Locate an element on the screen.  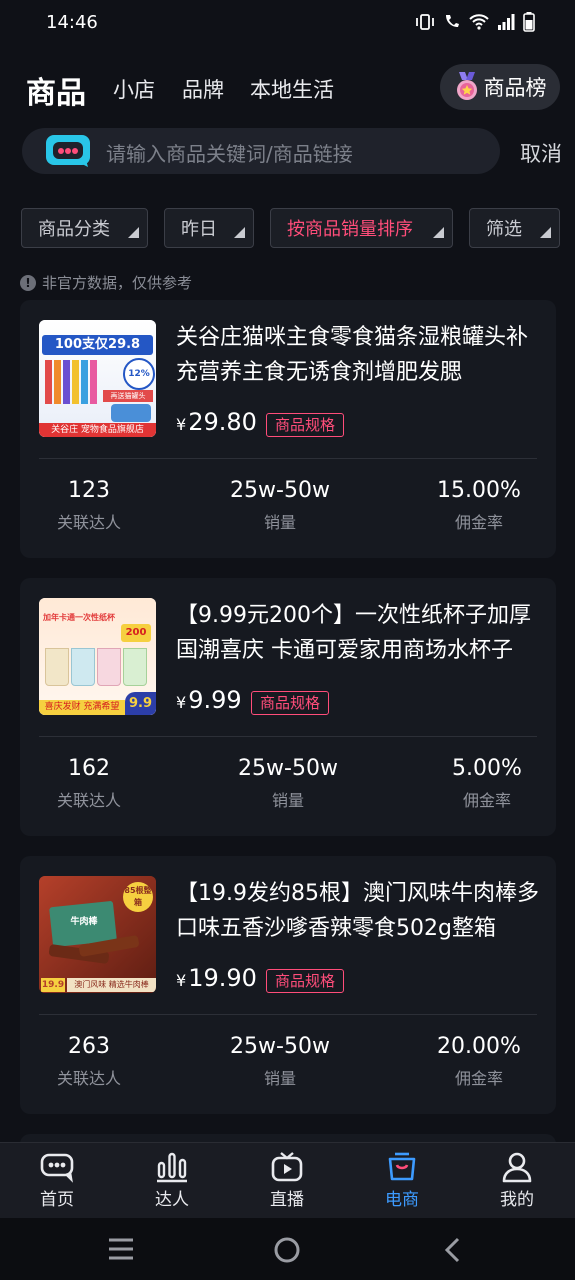
home-button-icon is located at coordinates (287, 1250).